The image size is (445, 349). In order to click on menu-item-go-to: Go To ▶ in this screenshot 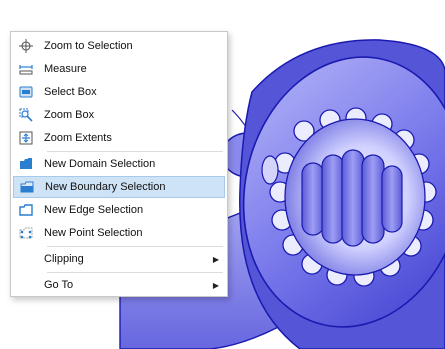, I will do `click(119, 285)`.